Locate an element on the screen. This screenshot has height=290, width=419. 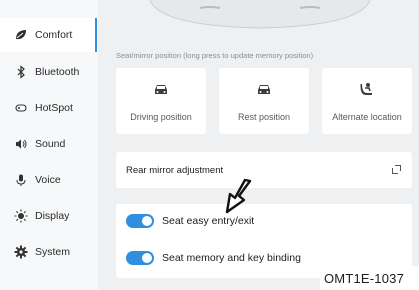
sidebar-item-display: Display is located at coordinates (49, 216).